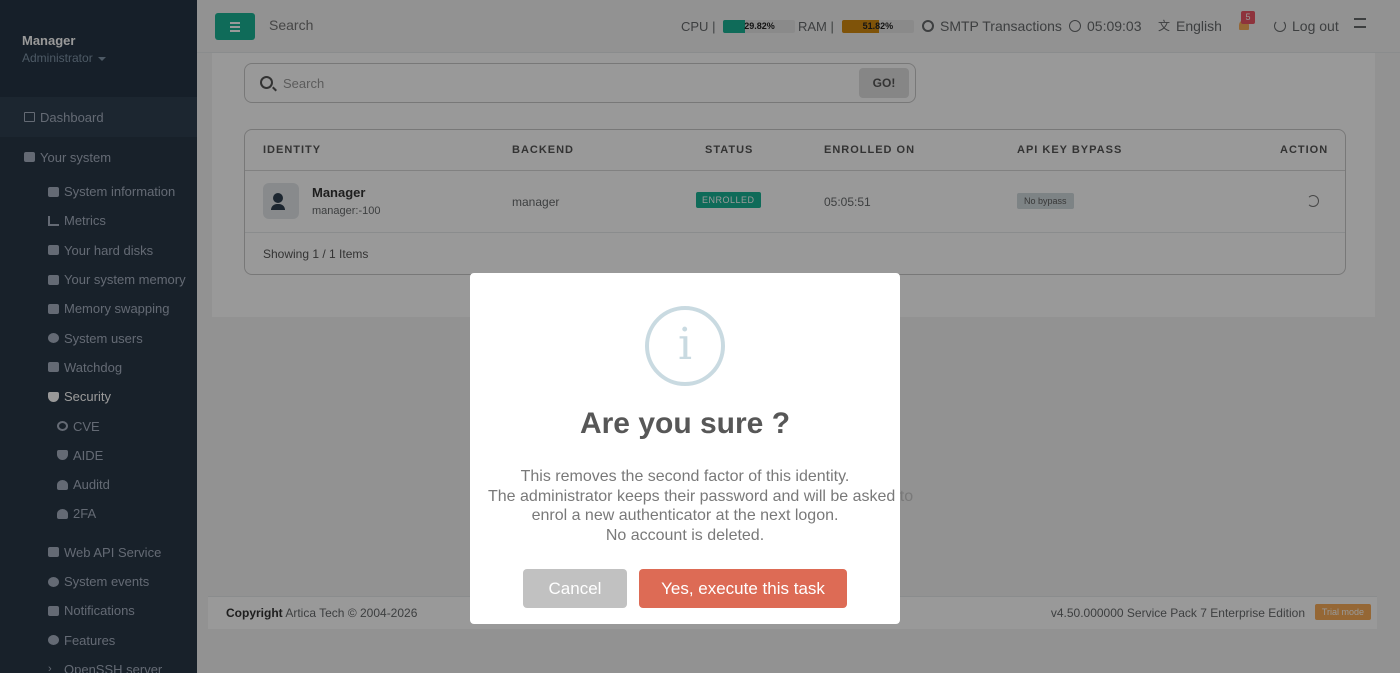 Image resolution: width=1400 pixels, height=673 pixels. I want to click on dialog-title: Are you sure ?, so click(685, 423).